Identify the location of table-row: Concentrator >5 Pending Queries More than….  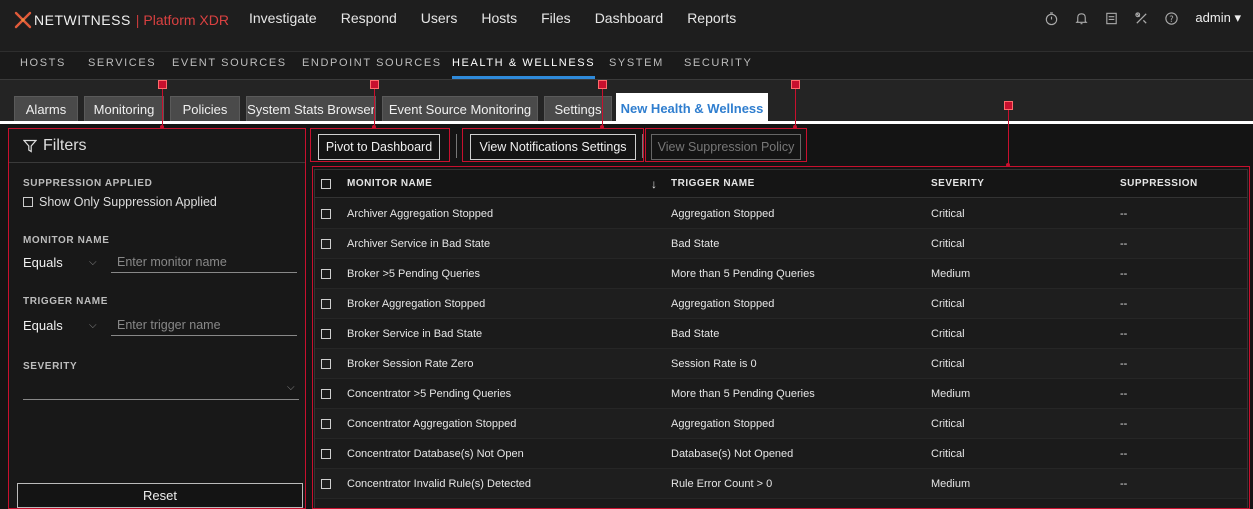
(781, 394).